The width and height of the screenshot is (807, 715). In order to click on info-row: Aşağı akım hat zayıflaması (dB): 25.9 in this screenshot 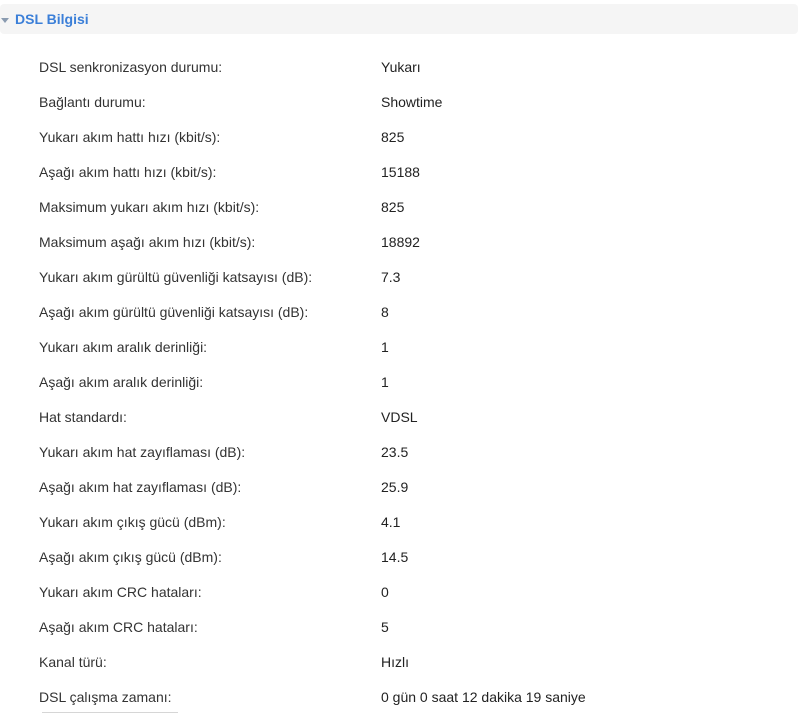, I will do `click(403, 487)`.